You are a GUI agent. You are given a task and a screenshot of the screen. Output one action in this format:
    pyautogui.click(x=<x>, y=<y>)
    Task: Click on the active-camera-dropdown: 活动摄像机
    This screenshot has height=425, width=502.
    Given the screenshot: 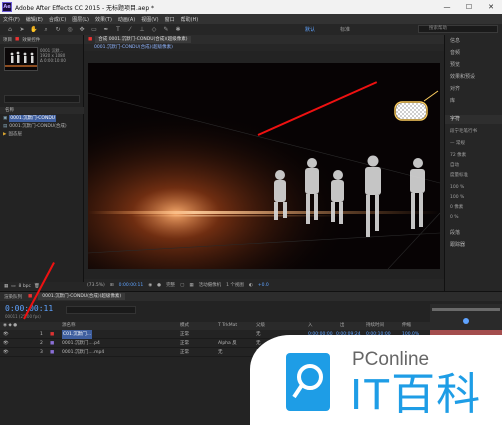 What is the action you would take?
    pyautogui.click(x=210, y=285)
    